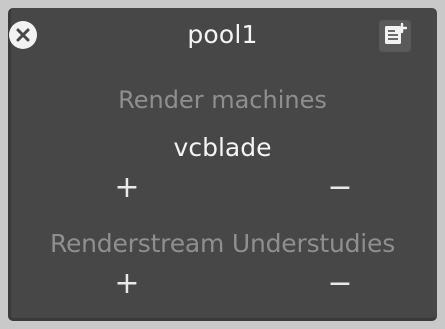  I want to click on edit-notes-button, so click(395, 36).